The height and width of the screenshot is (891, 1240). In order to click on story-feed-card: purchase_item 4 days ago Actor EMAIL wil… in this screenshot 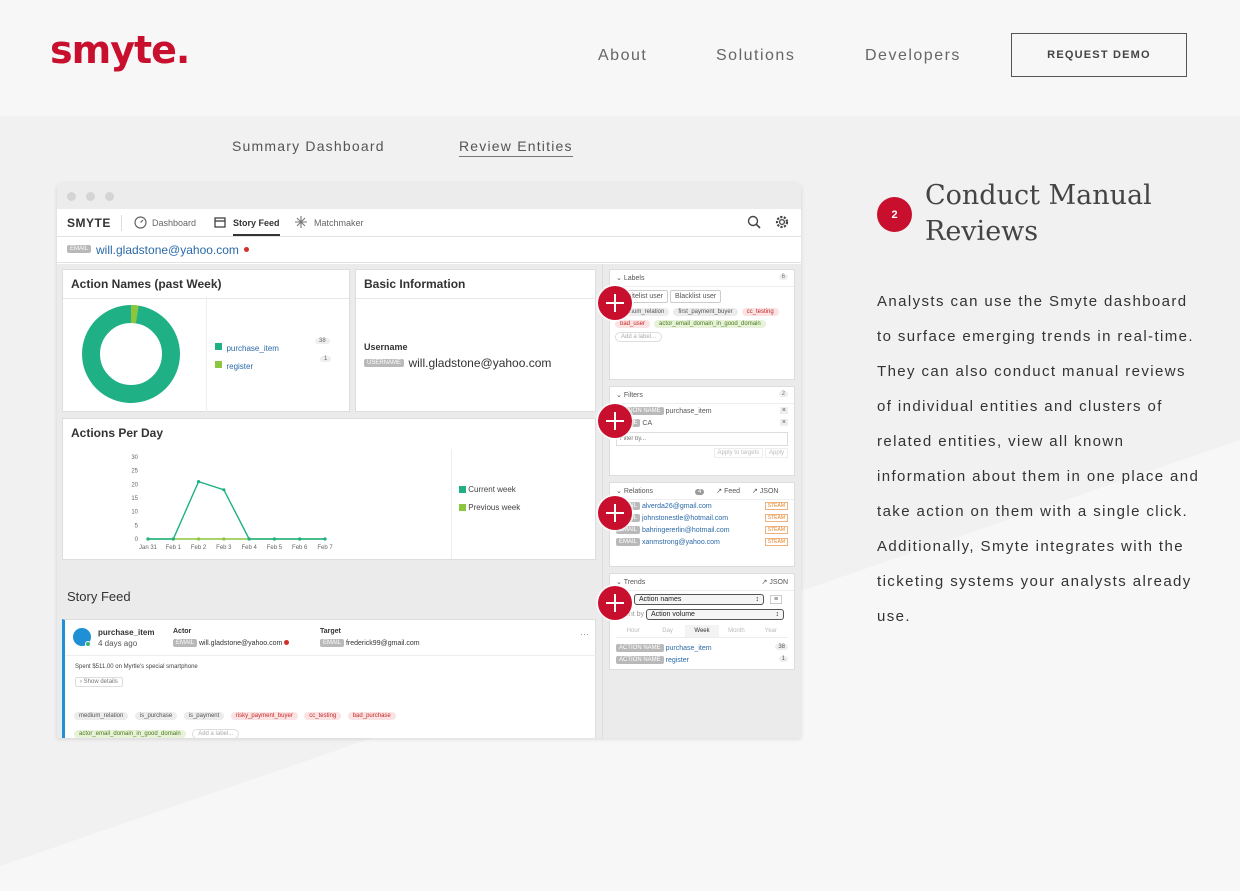, I will do `click(329, 678)`.